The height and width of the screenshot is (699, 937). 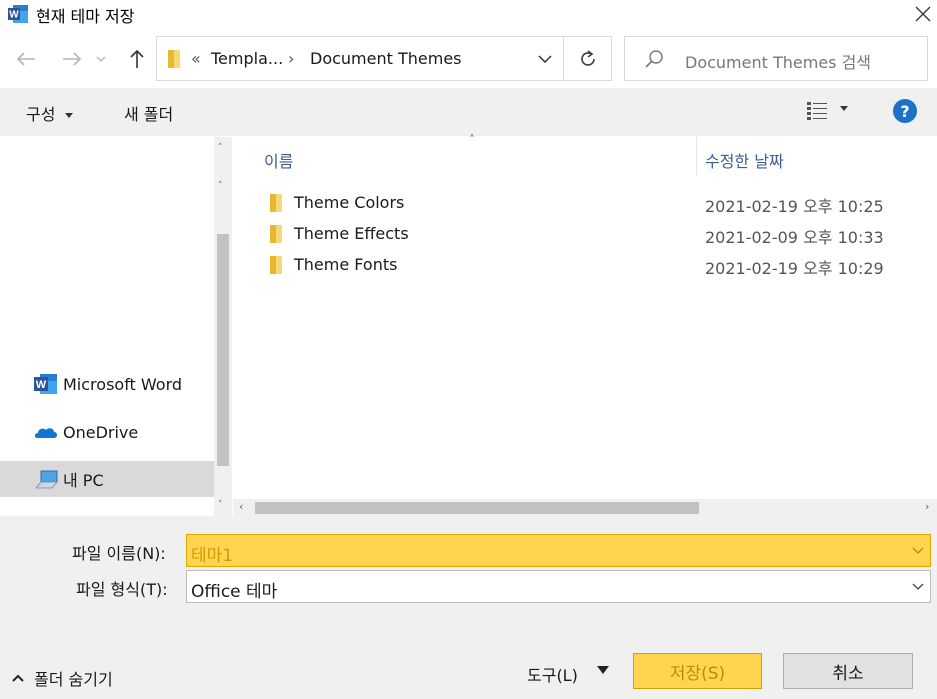 I want to click on table-row: Theme Fonts 2021-02-19 오후 10:29, so click(x=593, y=265).